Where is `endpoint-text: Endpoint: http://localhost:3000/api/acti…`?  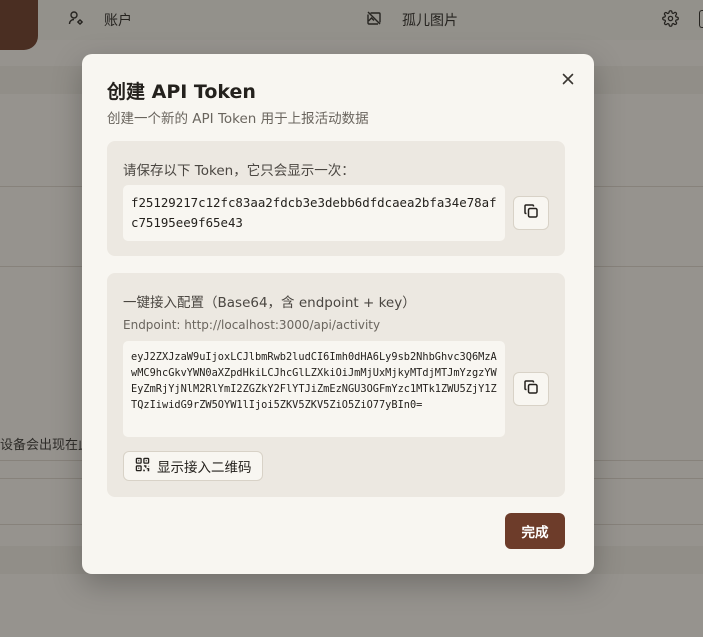 endpoint-text: Endpoint: http://localhost:3000/api/acti… is located at coordinates (252, 325).